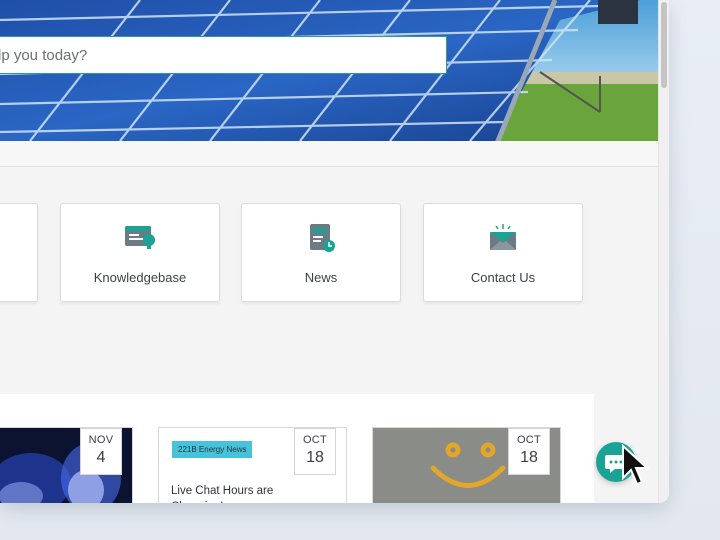 The image size is (720, 540). I want to click on tile-label: News, so click(321, 277).